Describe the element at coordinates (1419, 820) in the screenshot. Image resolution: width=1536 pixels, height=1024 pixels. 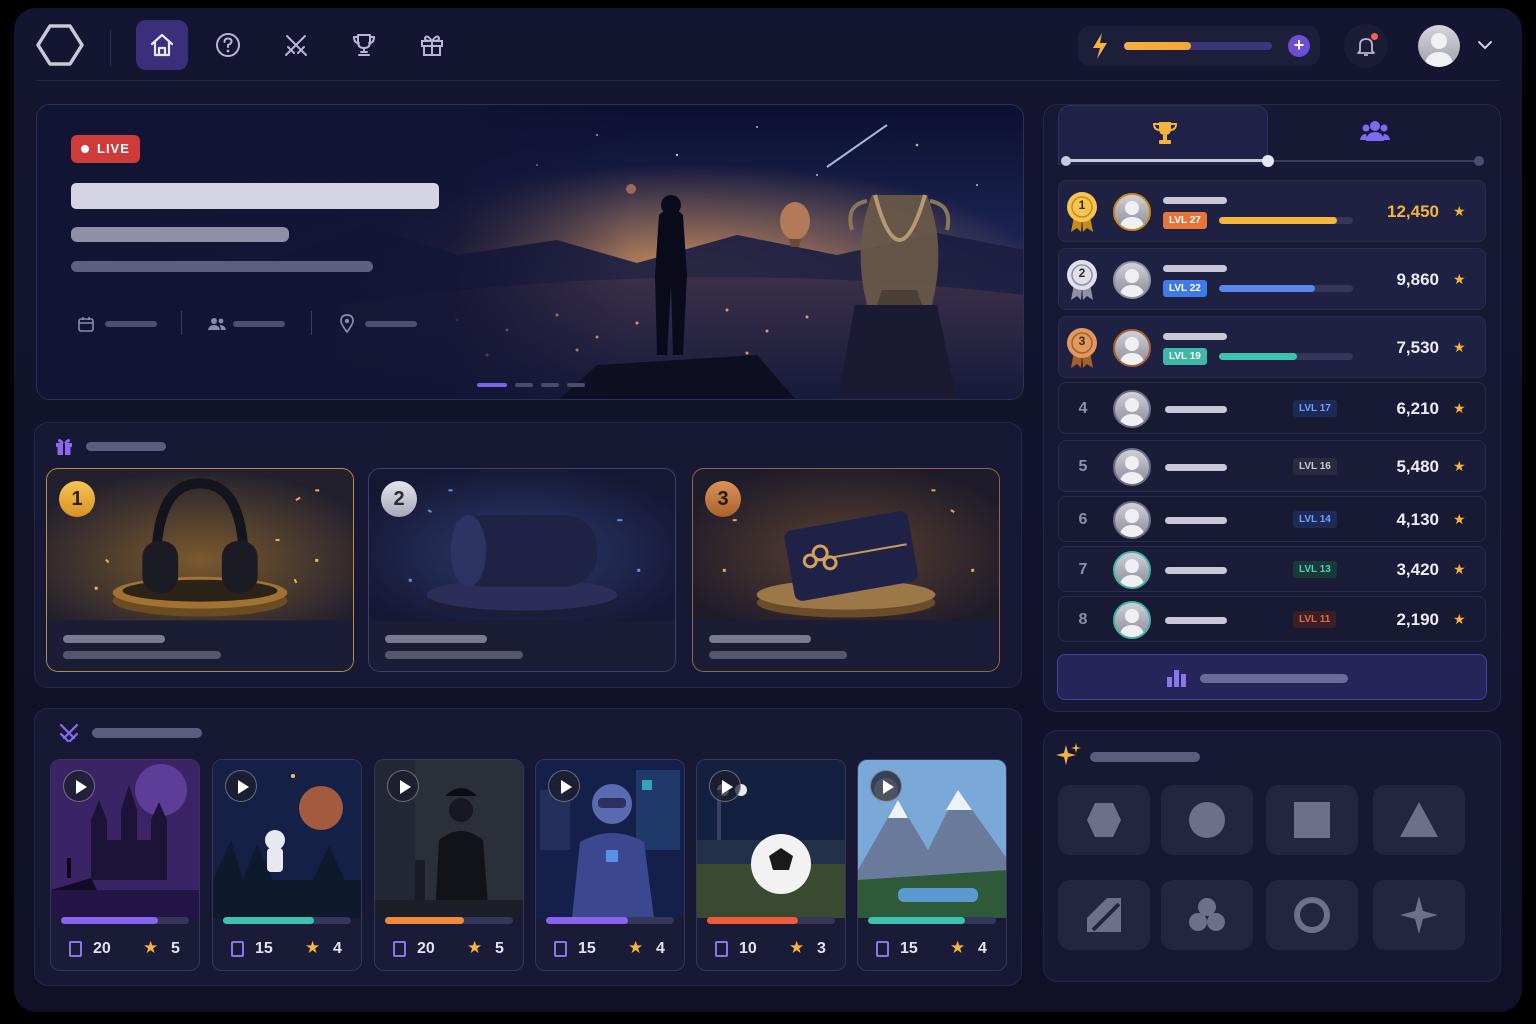
I see `shape-tile-triangle` at that location.